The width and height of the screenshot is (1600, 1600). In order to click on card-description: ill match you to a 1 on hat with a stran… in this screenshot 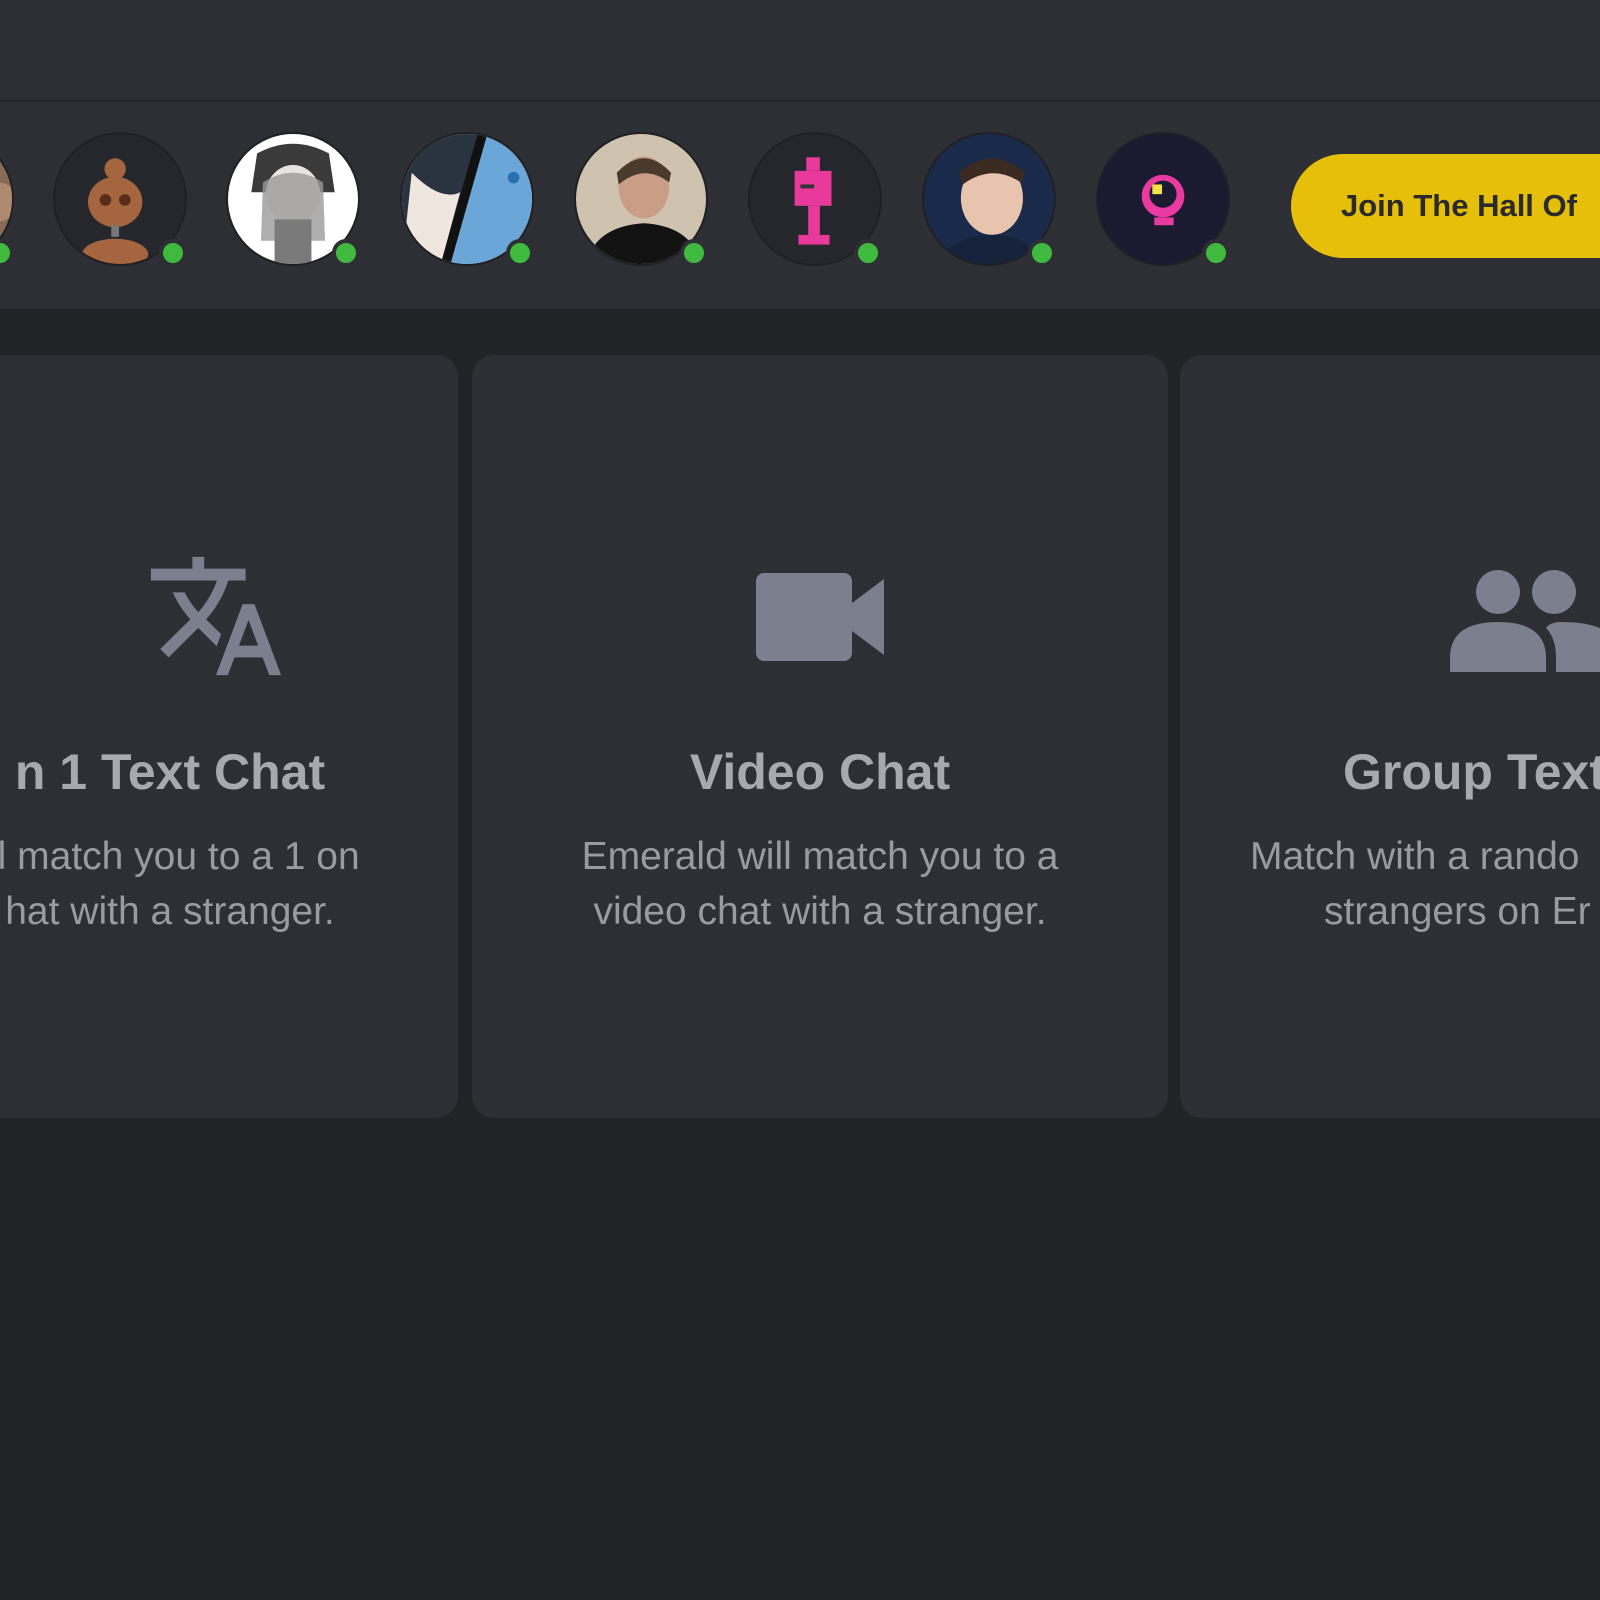, I will do `click(229, 884)`.